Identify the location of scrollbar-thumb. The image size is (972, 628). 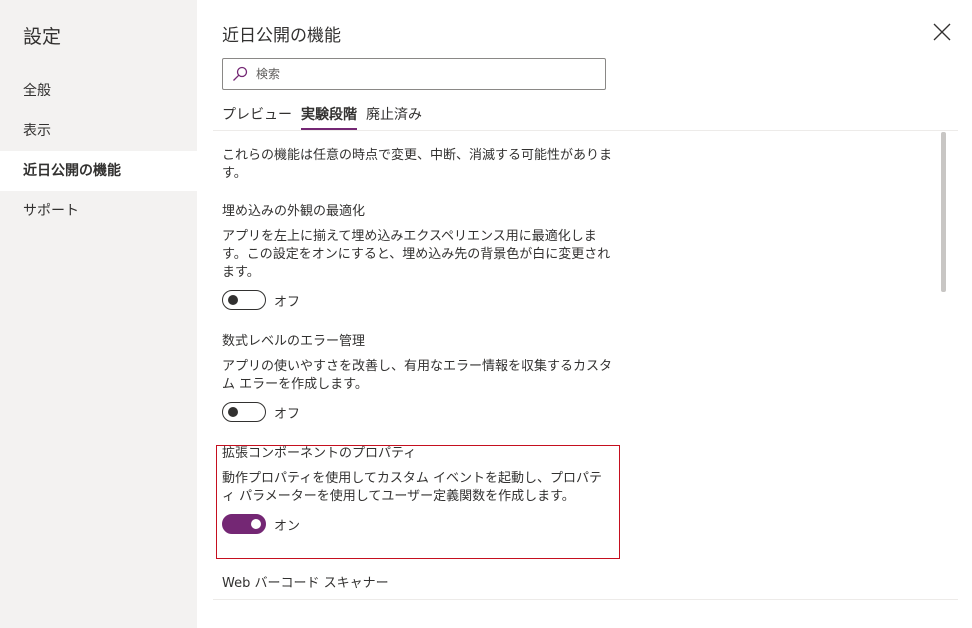
(943, 212).